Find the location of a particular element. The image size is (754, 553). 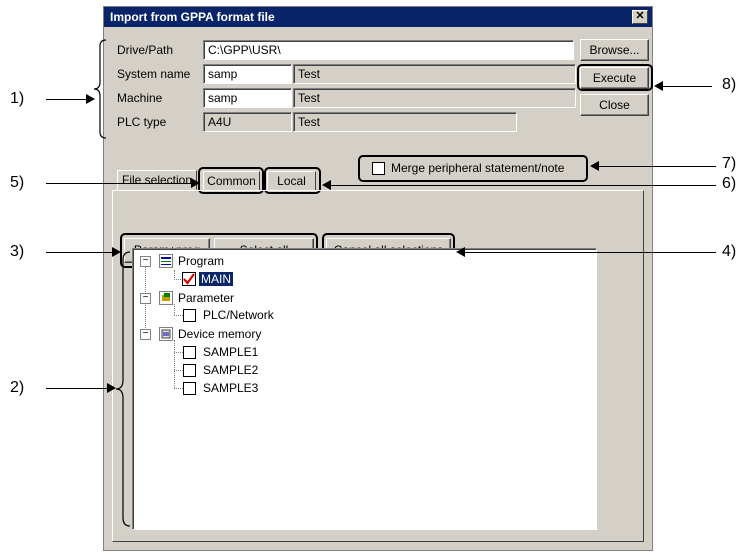

program-icon is located at coordinates (166, 261).